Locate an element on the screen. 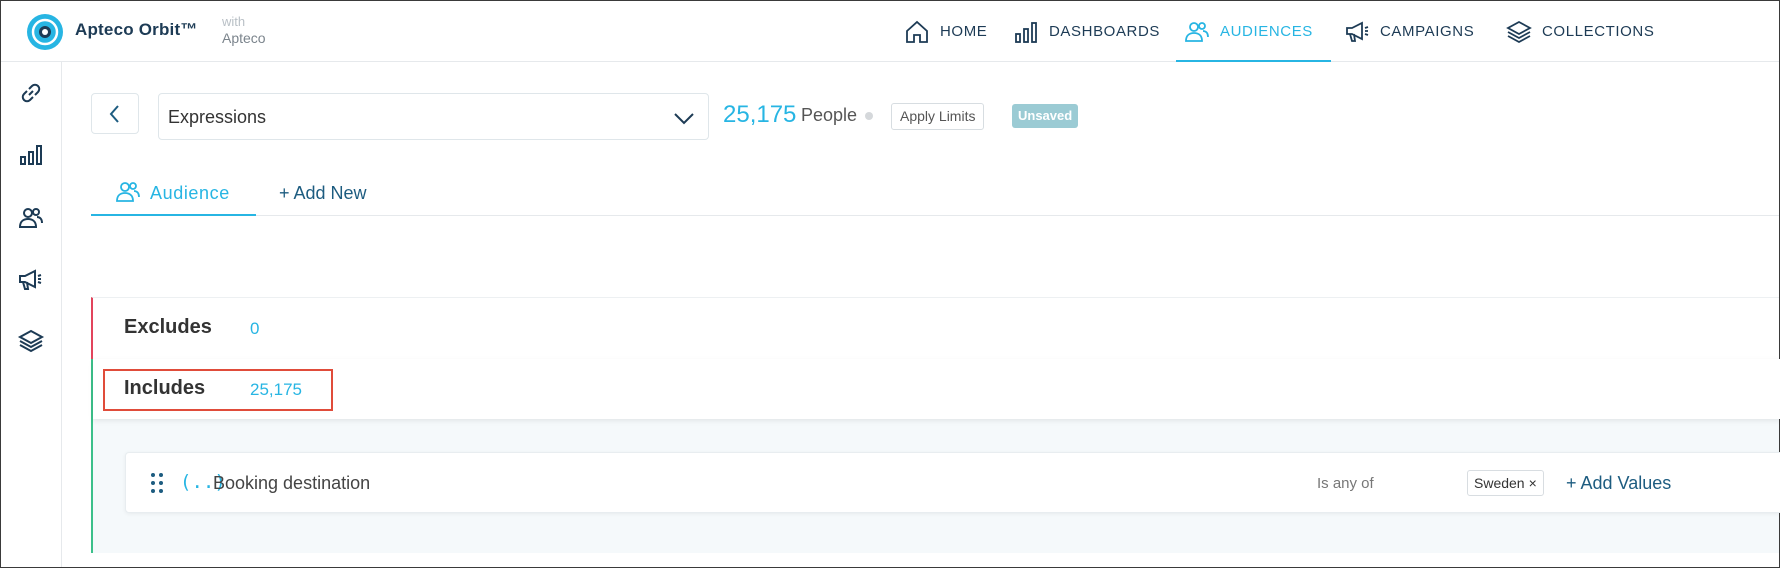  tab-audience-label: Audience is located at coordinates (190, 193).